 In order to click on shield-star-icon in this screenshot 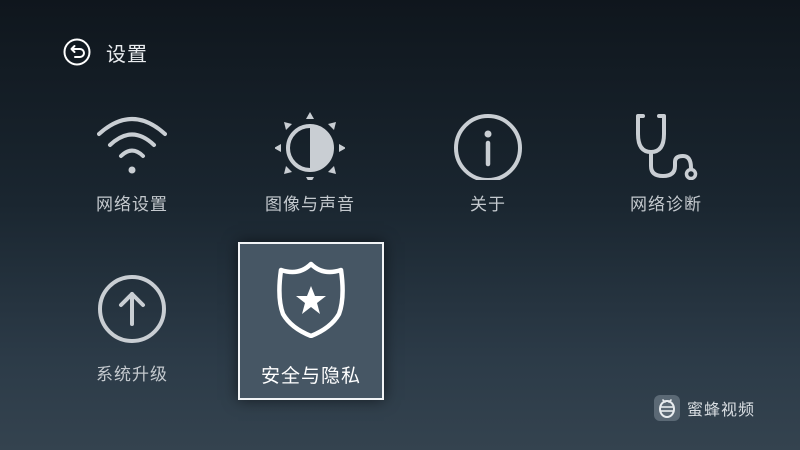, I will do `click(311, 298)`.